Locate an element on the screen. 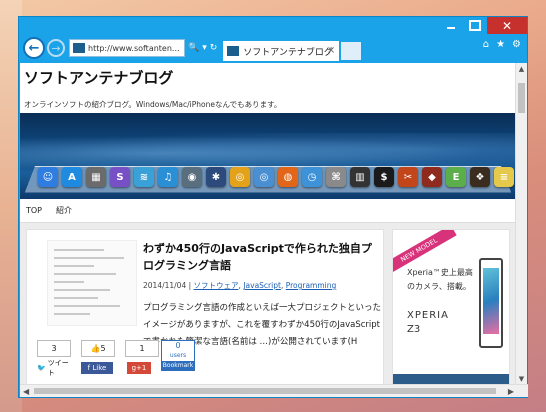 This screenshot has width=546, height=412. appstore-icon: A is located at coordinates (72, 177).